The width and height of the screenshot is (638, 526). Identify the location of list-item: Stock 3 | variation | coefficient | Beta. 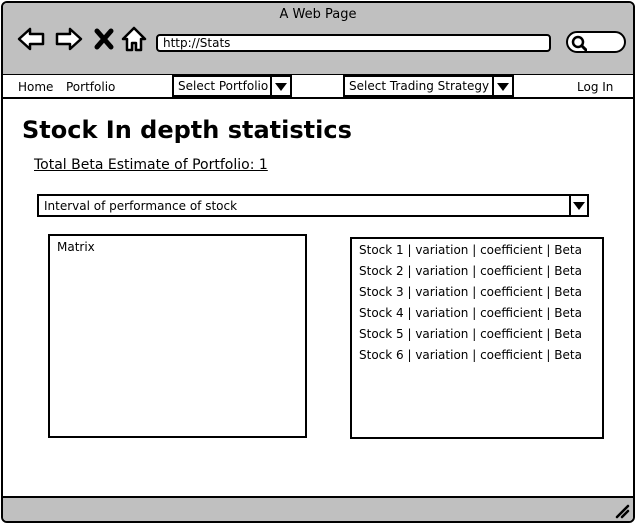
(470, 295).